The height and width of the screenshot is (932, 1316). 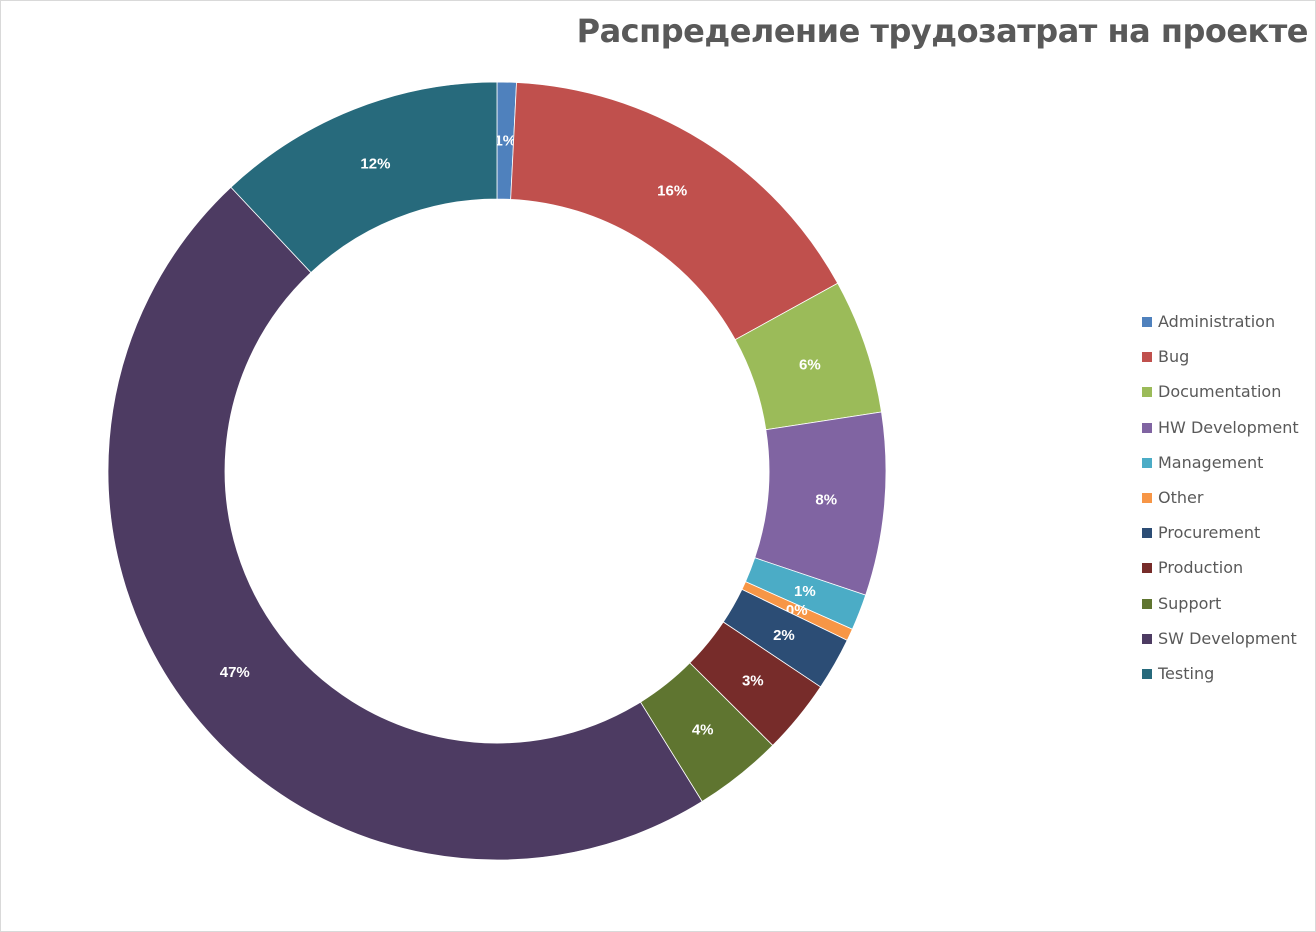 What do you see at coordinates (1220, 364) in the screenshot?
I see `legend-item: Bug` at bounding box center [1220, 364].